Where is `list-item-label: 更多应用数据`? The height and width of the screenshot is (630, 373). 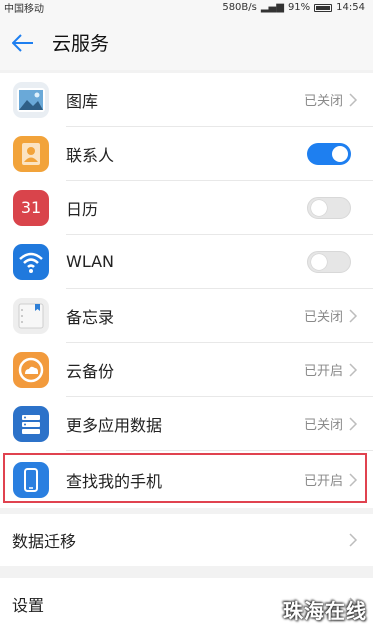 list-item-label: 更多应用数据 is located at coordinates (114, 425).